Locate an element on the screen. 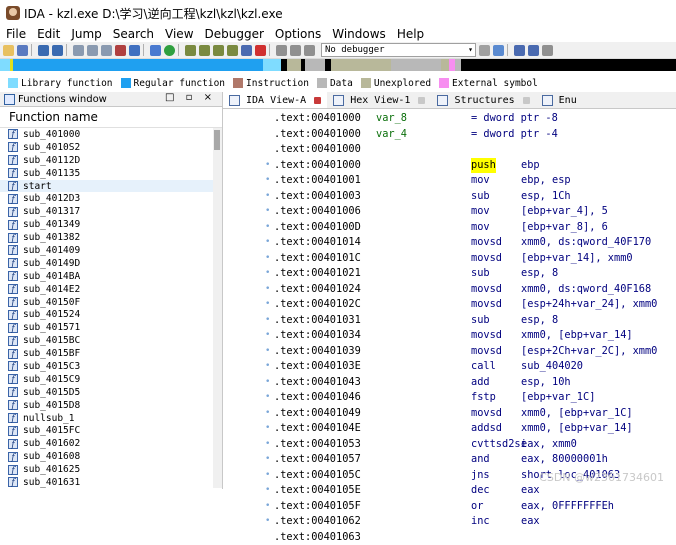  graph-icon is located at coordinates (155, 50).